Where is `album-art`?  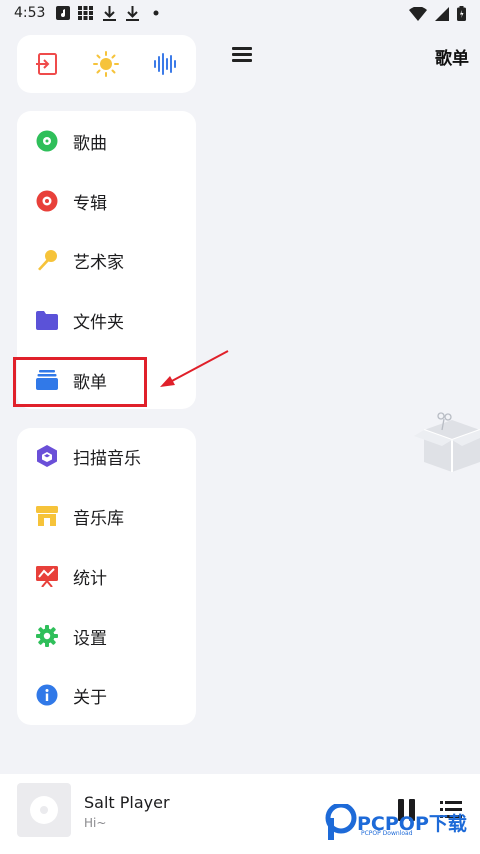
album-art is located at coordinates (44, 810).